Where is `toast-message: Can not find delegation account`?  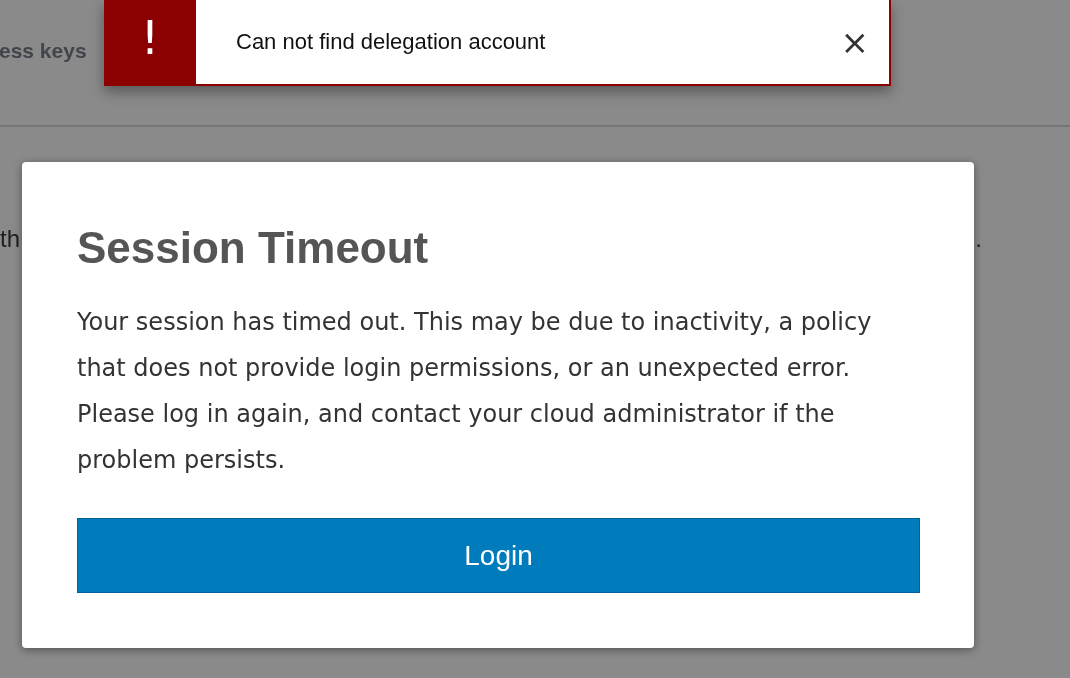
toast-message: Can not find delegation account is located at coordinates (391, 42).